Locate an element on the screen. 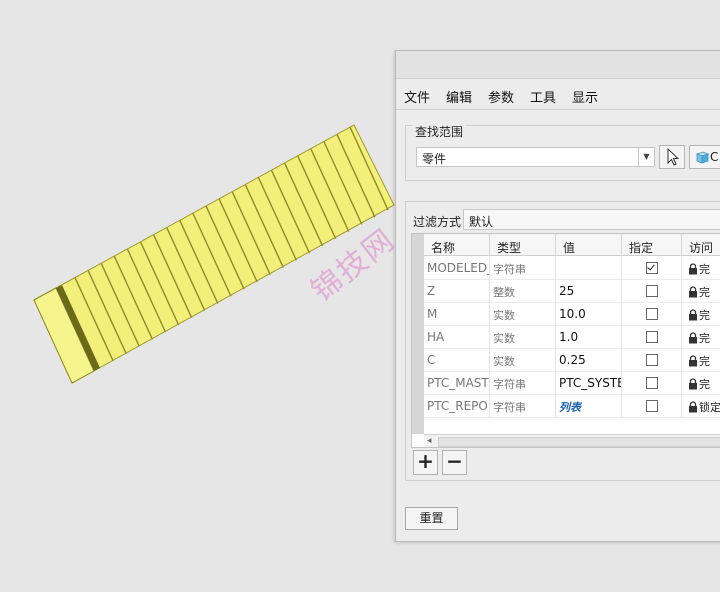  param-name: MODELED_ is located at coordinates (457, 267).